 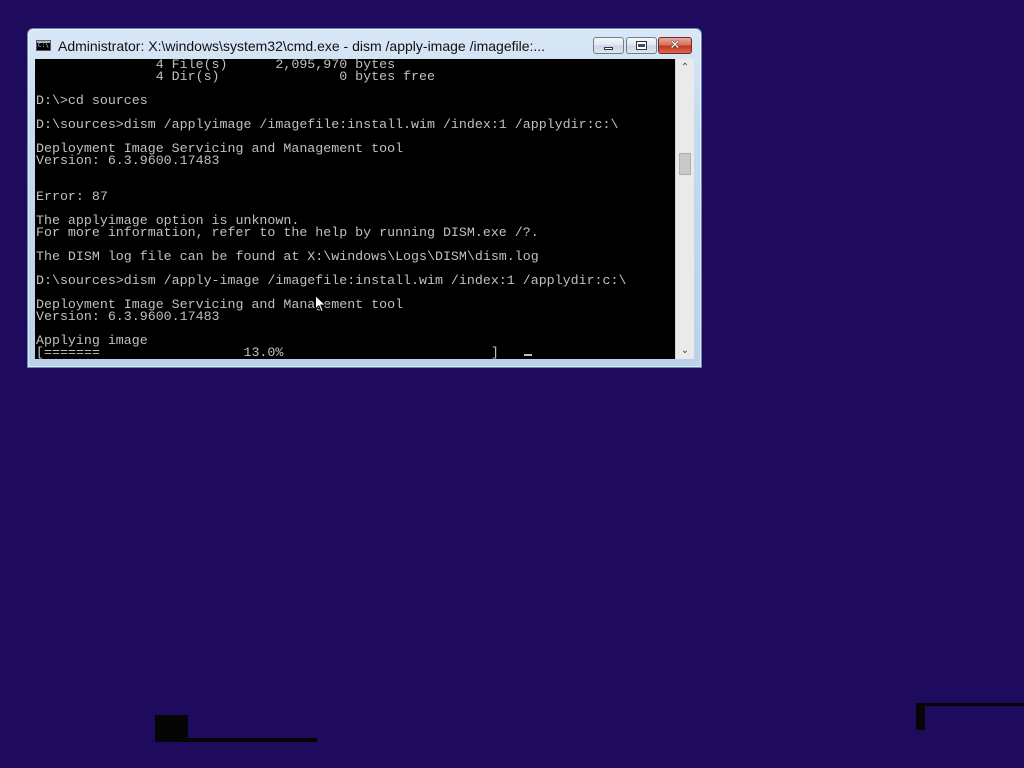 I want to click on close-icon: ✕, so click(x=675, y=45).